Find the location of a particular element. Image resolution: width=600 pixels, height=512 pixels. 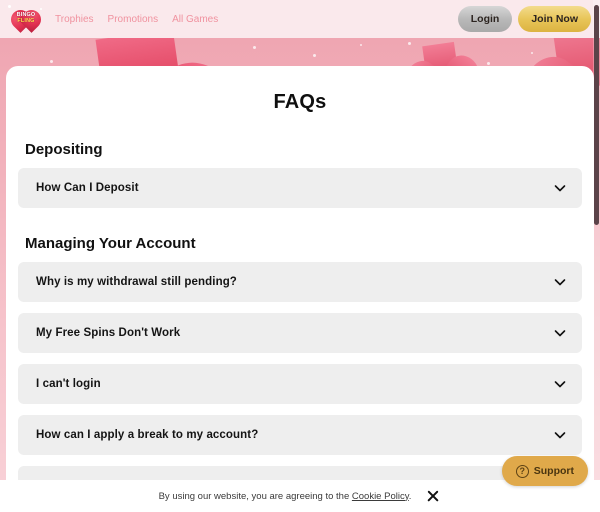

nav-item-trophies: Trophies is located at coordinates (74, 19).